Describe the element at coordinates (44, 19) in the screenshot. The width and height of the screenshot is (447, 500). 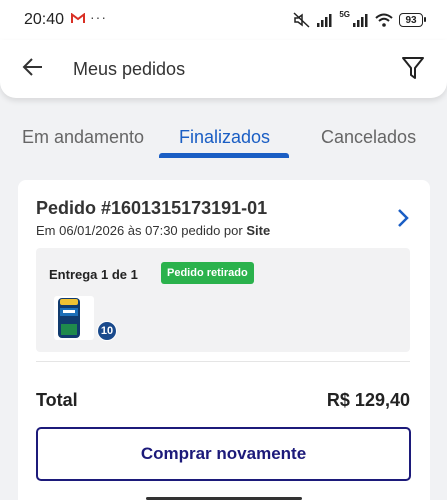
I see `status-time: 20:40` at that location.